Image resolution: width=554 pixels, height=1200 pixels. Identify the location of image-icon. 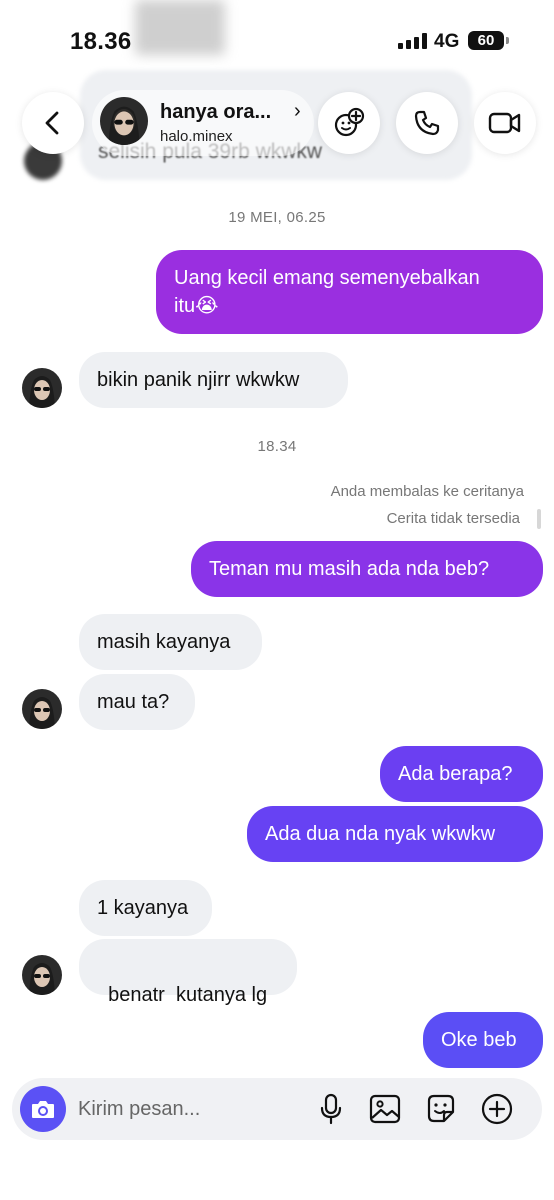
(385, 1109).